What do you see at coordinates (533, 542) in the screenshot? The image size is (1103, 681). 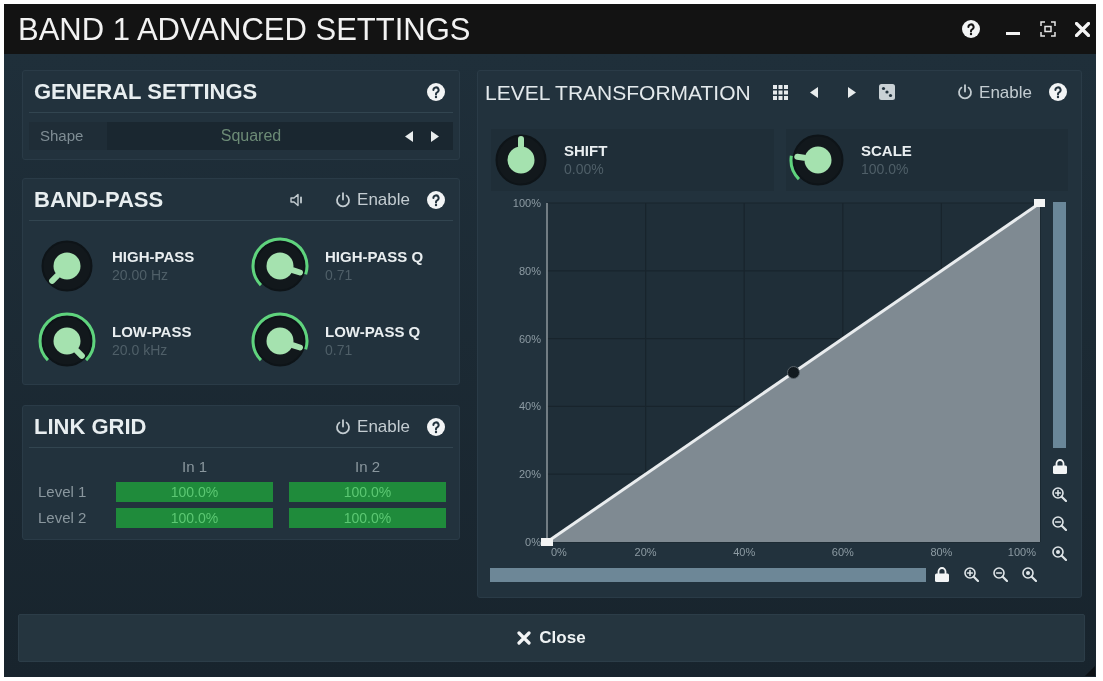 I see `y-tick-label: 0%` at bounding box center [533, 542].